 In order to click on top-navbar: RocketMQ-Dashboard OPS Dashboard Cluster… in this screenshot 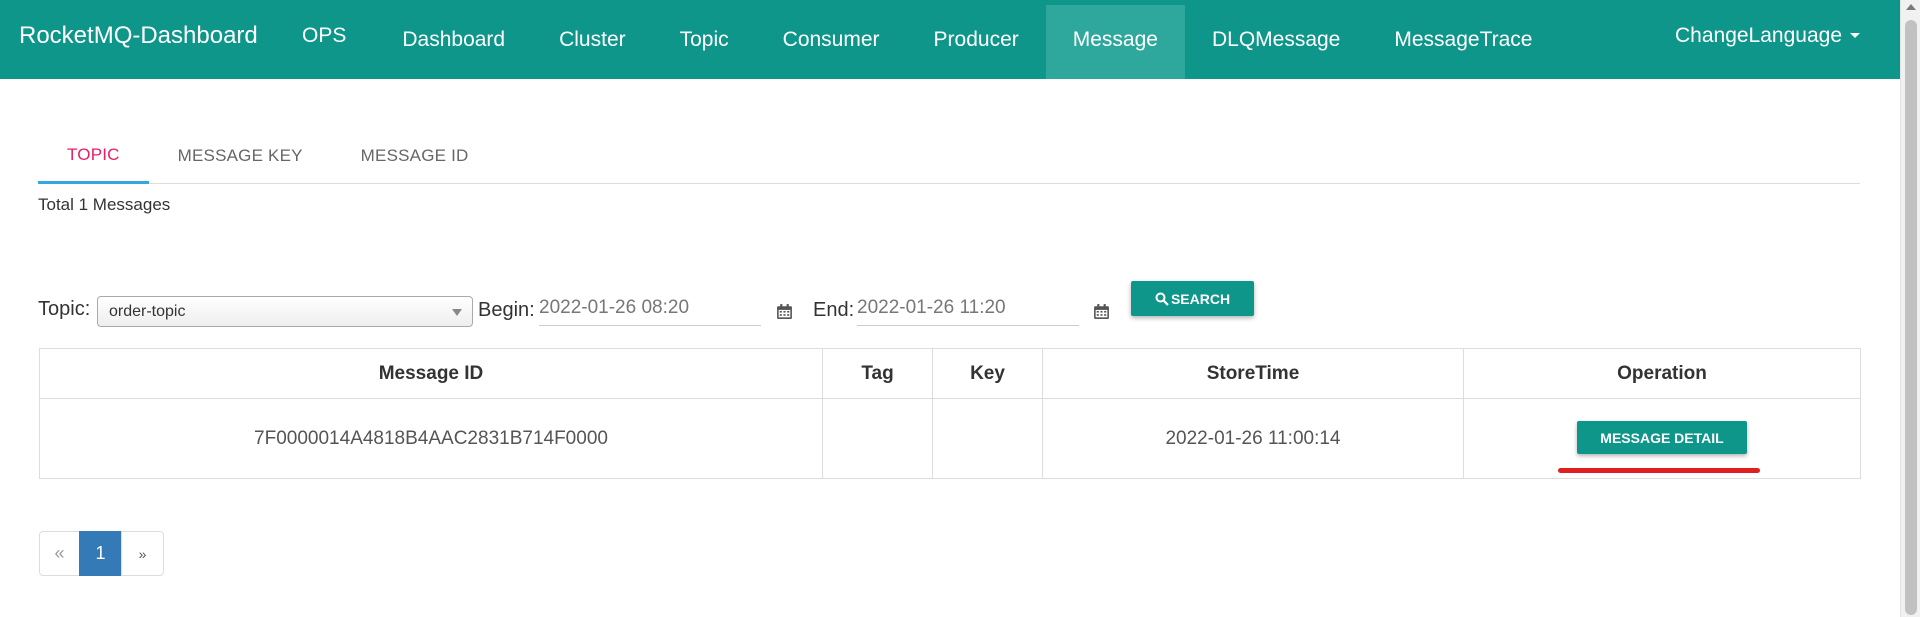, I will do `click(950, 39)`.